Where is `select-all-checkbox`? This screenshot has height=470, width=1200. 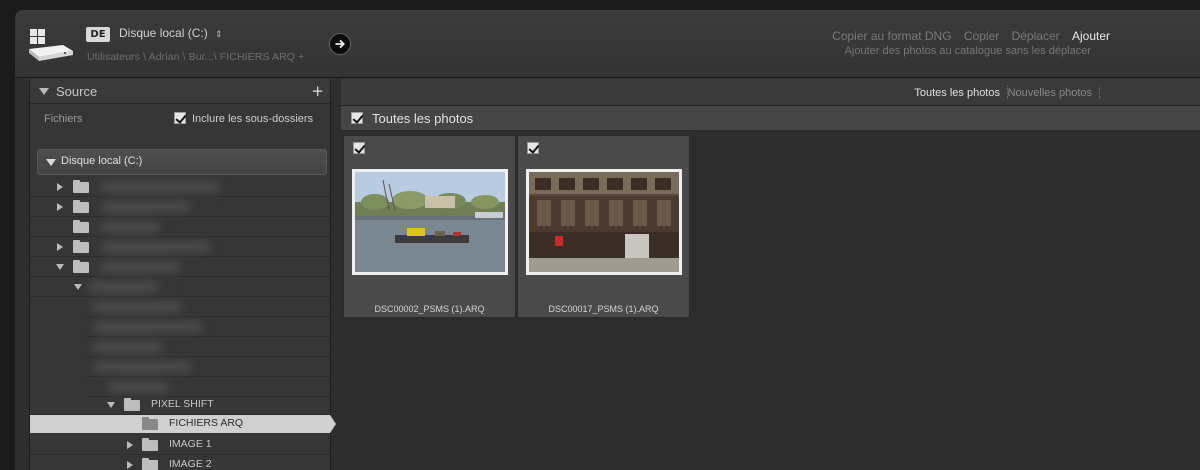 select-all-checkbox is located at coordinates (357, 118).